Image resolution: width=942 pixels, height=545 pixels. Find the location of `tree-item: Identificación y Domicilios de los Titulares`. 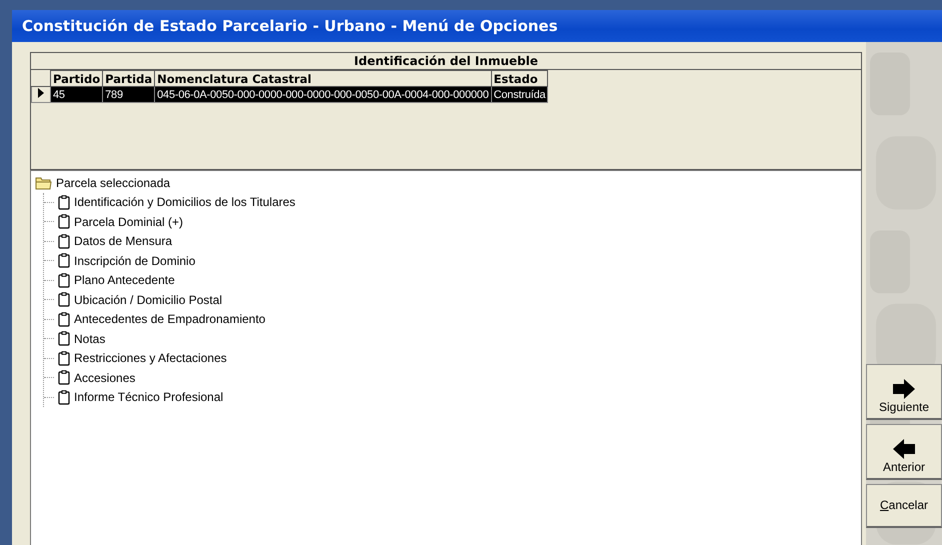

tree-item: Identificación y Domicilios de los Titulares is located at coordinates (170, 202).